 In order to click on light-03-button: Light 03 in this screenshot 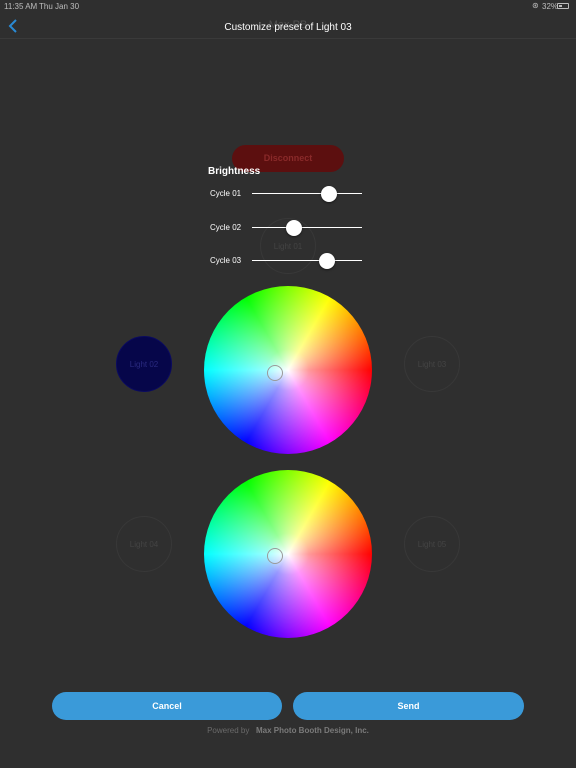, I will do `click(432, 364)`.